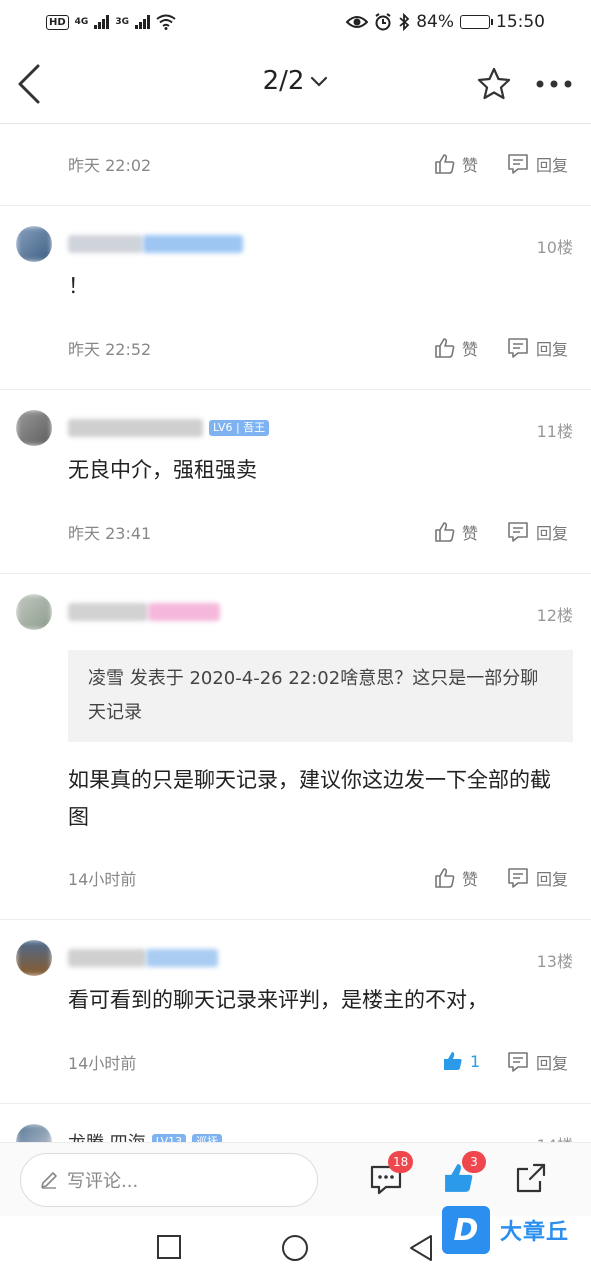 Image resolution: width=591 pixels, height=1280 pixels. What do you see at coordinates (421, 1248) in the screenshot?
I see `back-triangle-icon` at bounding box center [421, 1248].